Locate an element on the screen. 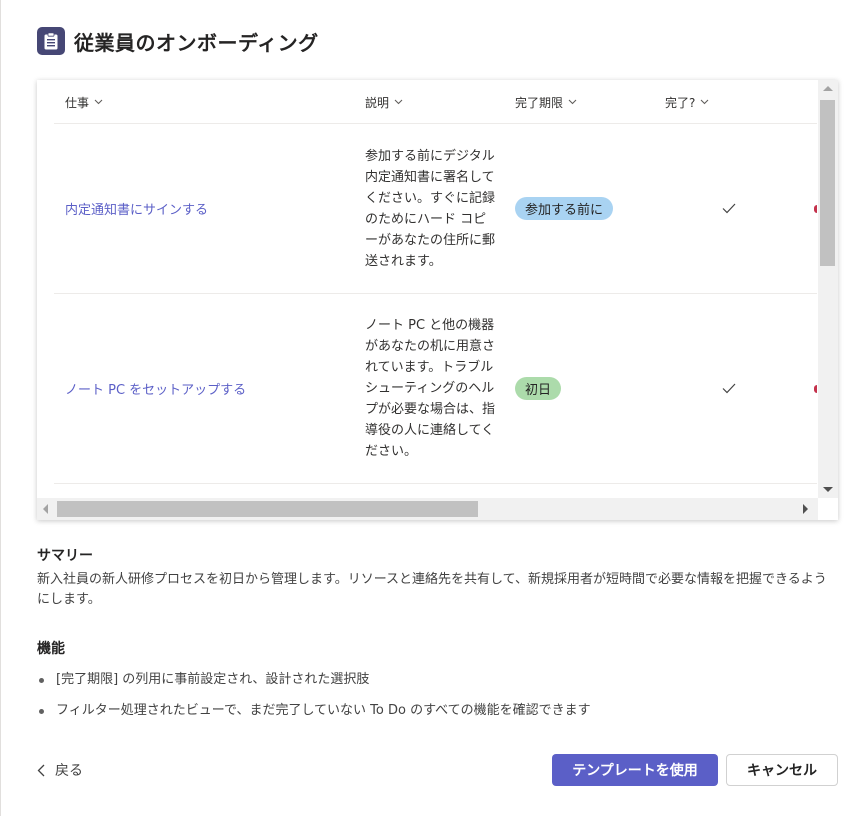 Image resolution: width=867 pixels, height=816 pixels. task-link: 内定通知書にサインする is located at coordinates (136, 208).